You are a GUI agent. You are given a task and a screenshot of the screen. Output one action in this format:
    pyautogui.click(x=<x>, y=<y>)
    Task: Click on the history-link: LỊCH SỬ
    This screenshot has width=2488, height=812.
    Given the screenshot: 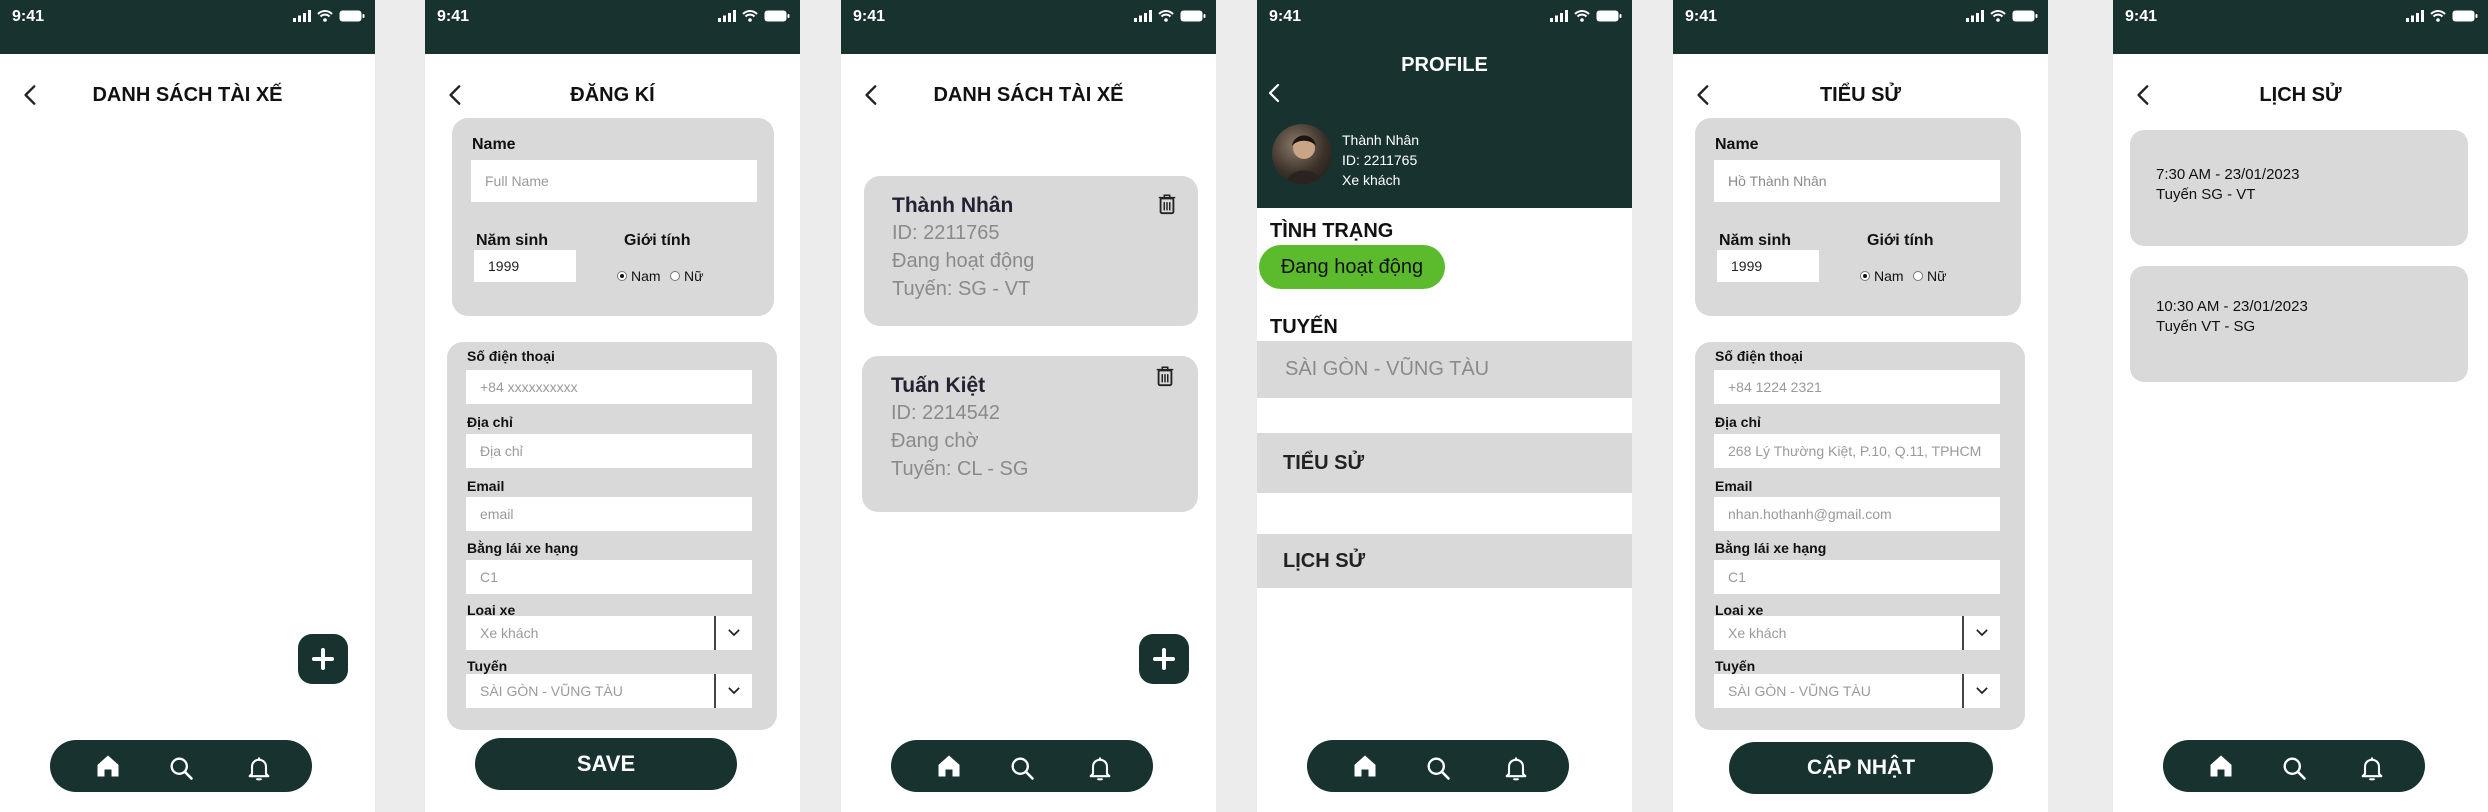 What is the action you would take?
    pyautogui.click(x=1444, y=561)
    